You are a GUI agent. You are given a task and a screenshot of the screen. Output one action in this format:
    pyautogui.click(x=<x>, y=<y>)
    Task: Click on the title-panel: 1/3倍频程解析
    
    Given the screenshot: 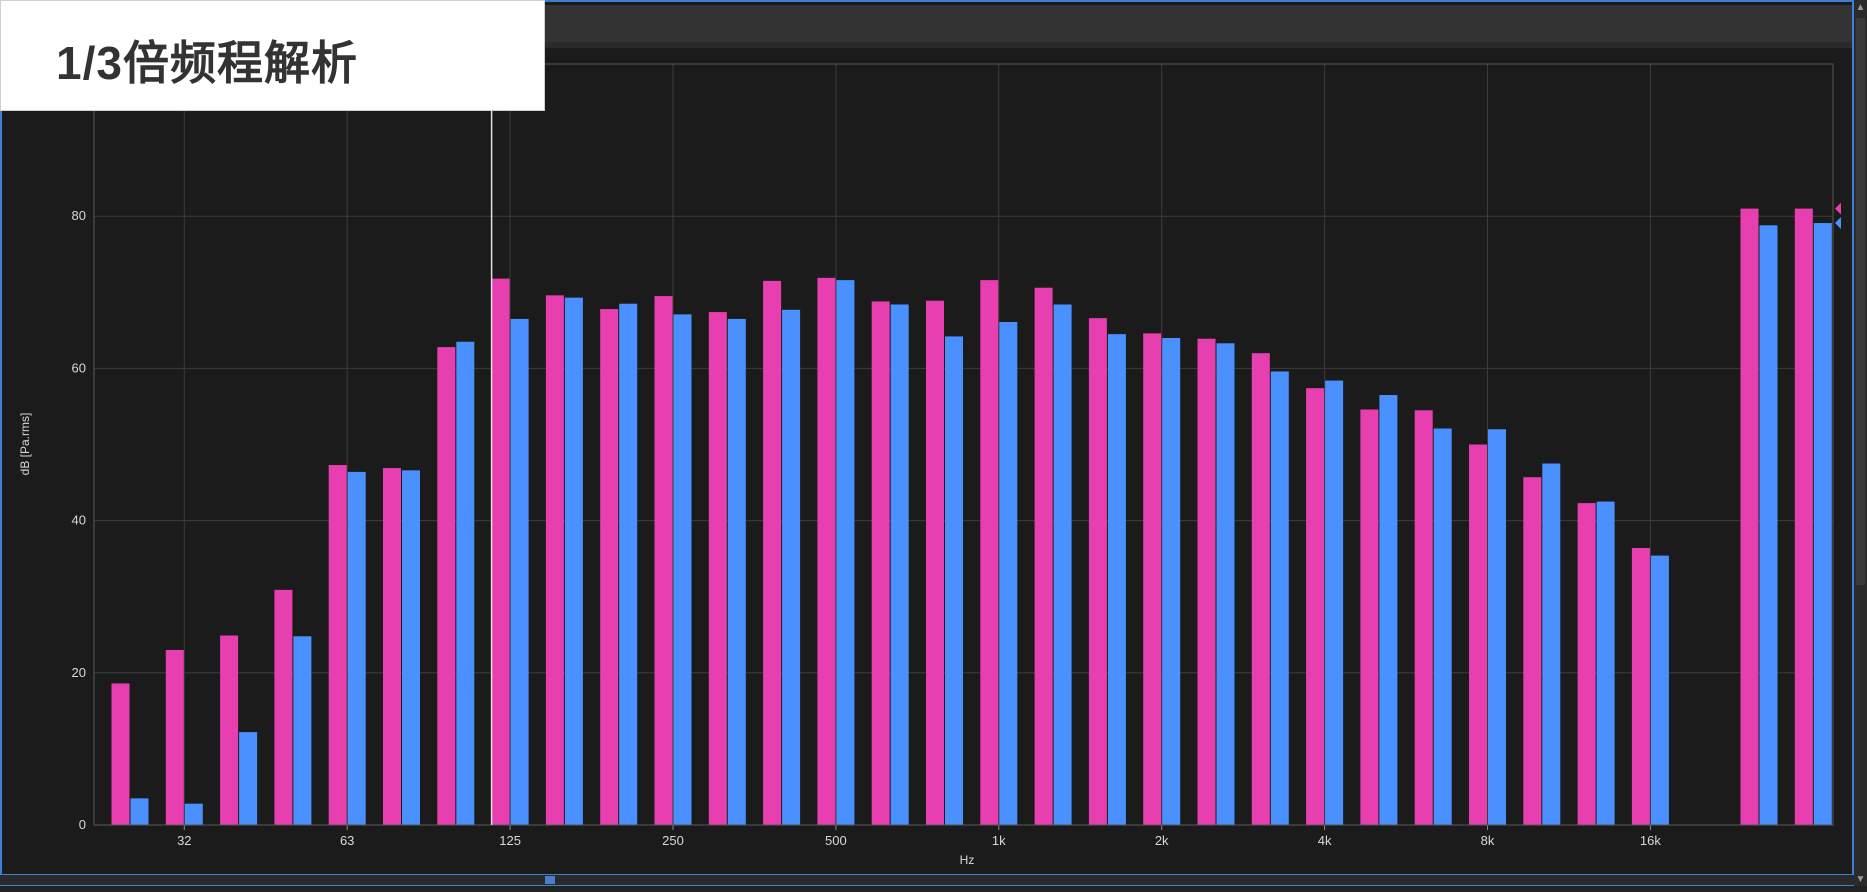 What is the action you would take?
    pyautogui.click(x=272, y=55)
    